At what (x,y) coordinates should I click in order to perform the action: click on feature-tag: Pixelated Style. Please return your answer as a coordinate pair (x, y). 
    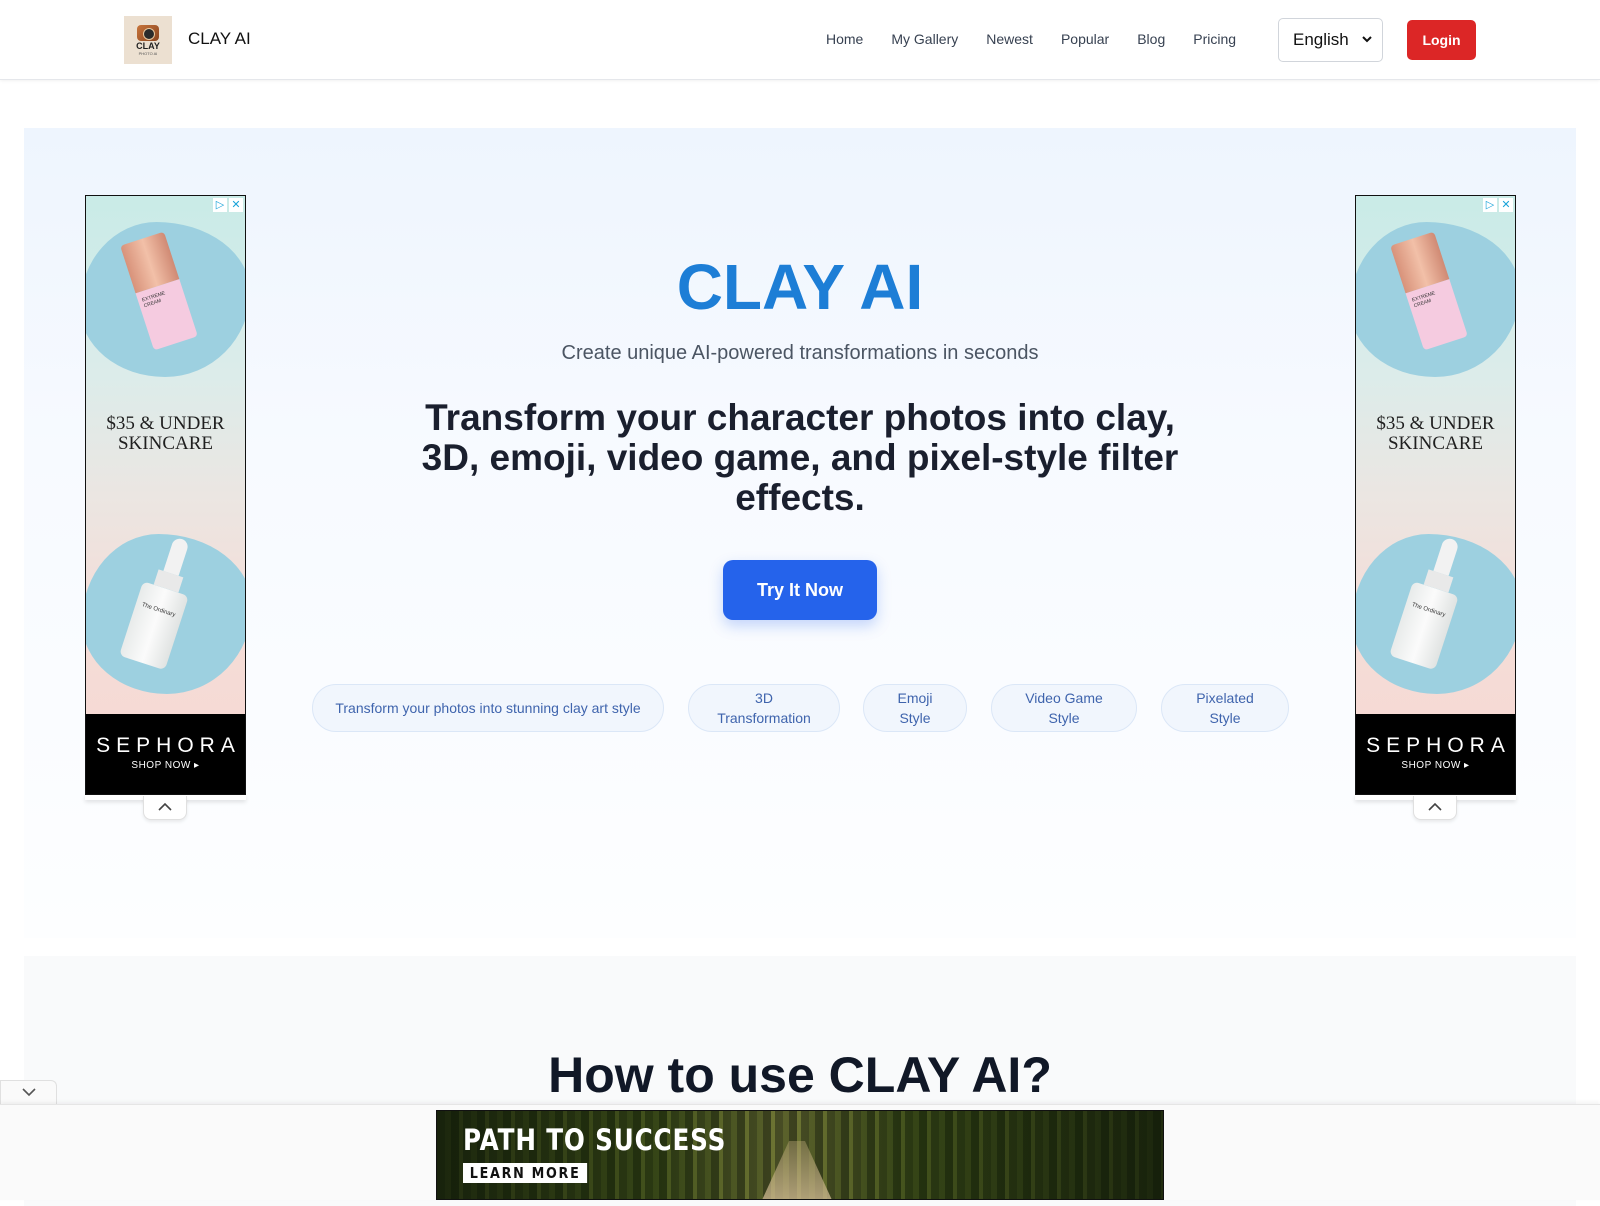
    Looking at the image, I should click on (1225, 708).